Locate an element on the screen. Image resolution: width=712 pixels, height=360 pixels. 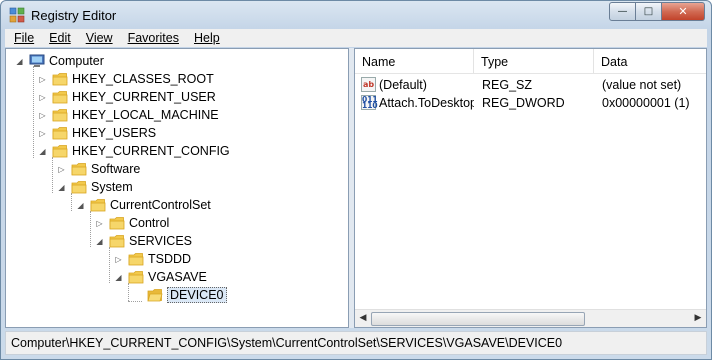
horizontal-scrollbar: ◀ ▶ is located at coordinates (530, 318).